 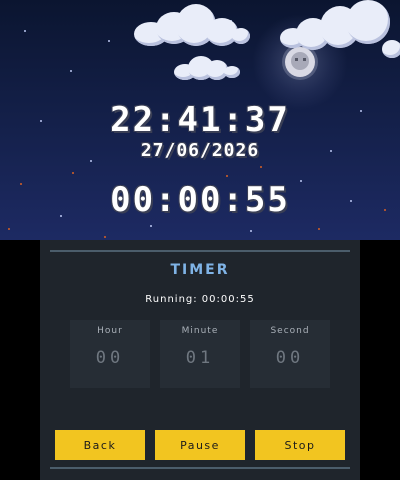 What do you see at coordinates (200, 331) in the screenshot?
I see `minute-label: Minute` at bounding box center [200, 331].